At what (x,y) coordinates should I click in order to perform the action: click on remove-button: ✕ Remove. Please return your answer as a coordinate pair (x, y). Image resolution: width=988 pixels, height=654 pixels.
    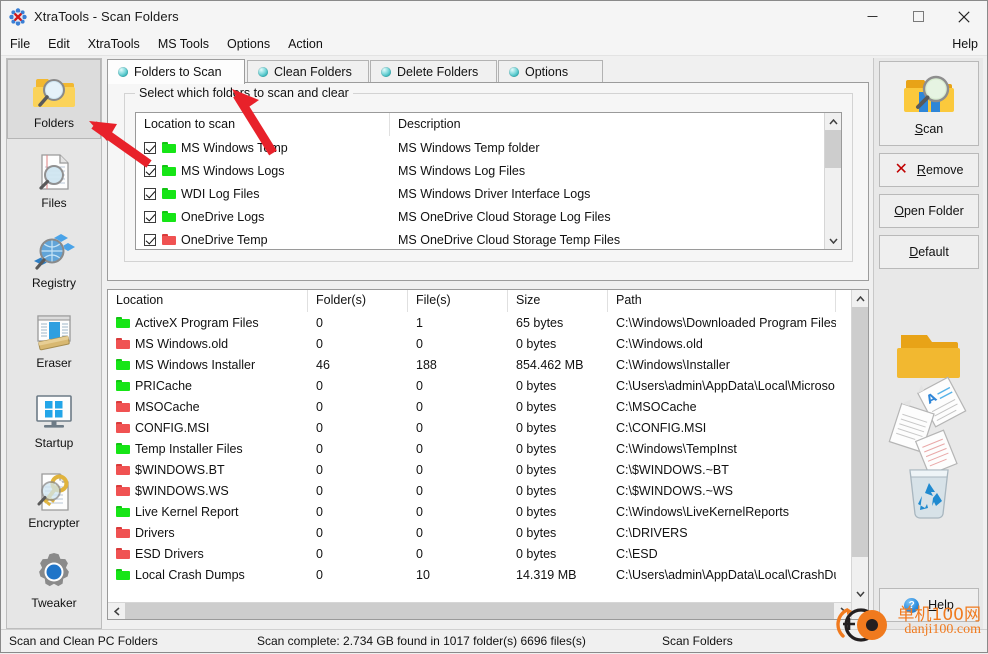
    Looking at the image, I should click on (929, 170).